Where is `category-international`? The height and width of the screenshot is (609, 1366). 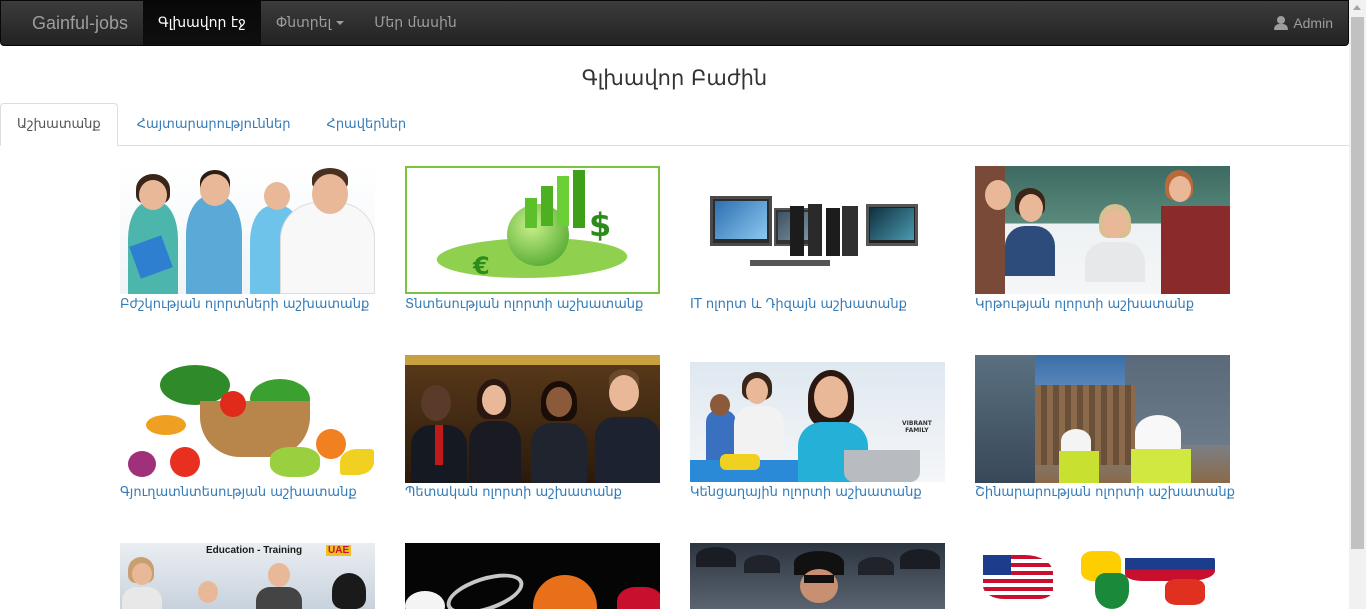 category-international is located at coordinates (1102, 576).